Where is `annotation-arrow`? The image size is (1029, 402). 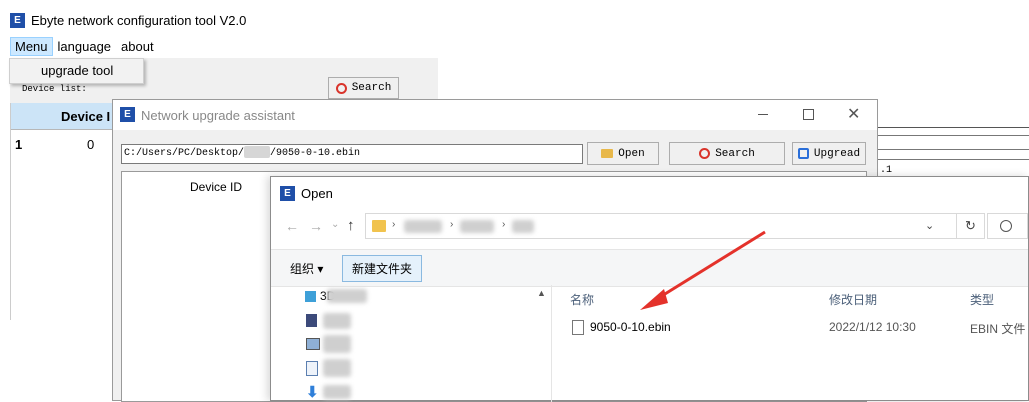
annotation-arrow is located at coordinates (703, 270).